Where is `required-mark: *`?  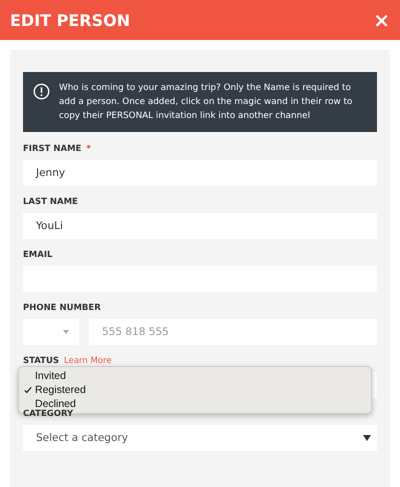
required-mark: * is located at coordinates (88, 149).